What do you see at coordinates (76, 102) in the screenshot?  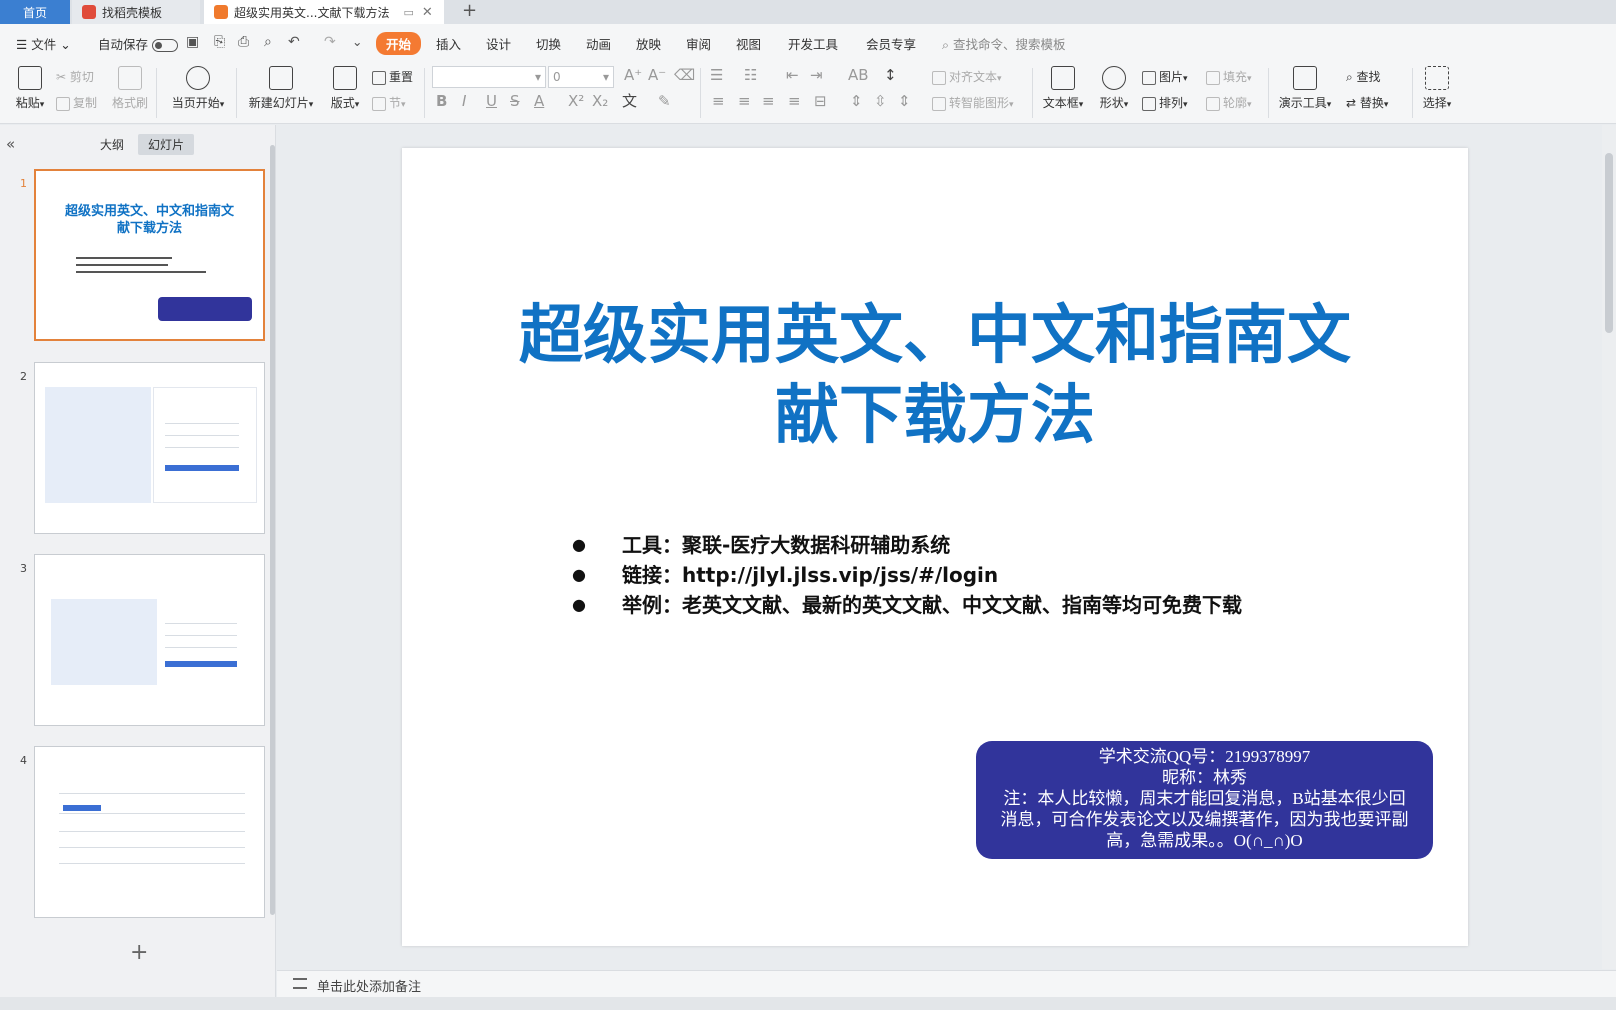 I see `copy-button: 复制` at bounding box center [76, 102].